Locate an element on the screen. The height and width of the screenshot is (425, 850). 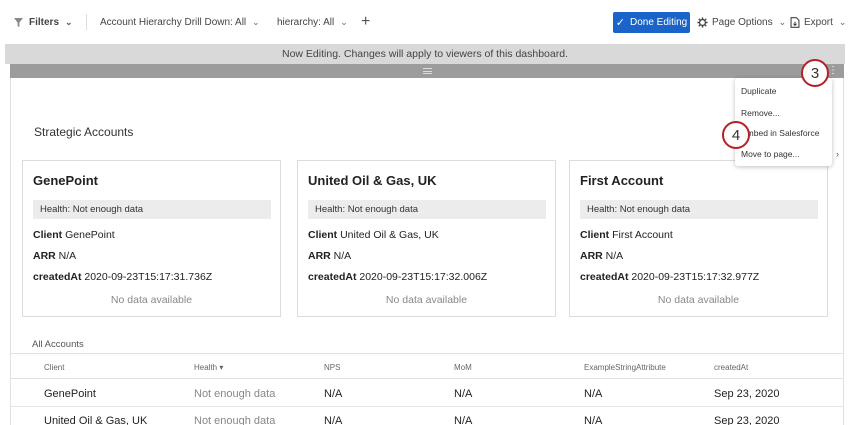
done-editing-button: ✓ Done Editing is located at coordinates (651, 22).